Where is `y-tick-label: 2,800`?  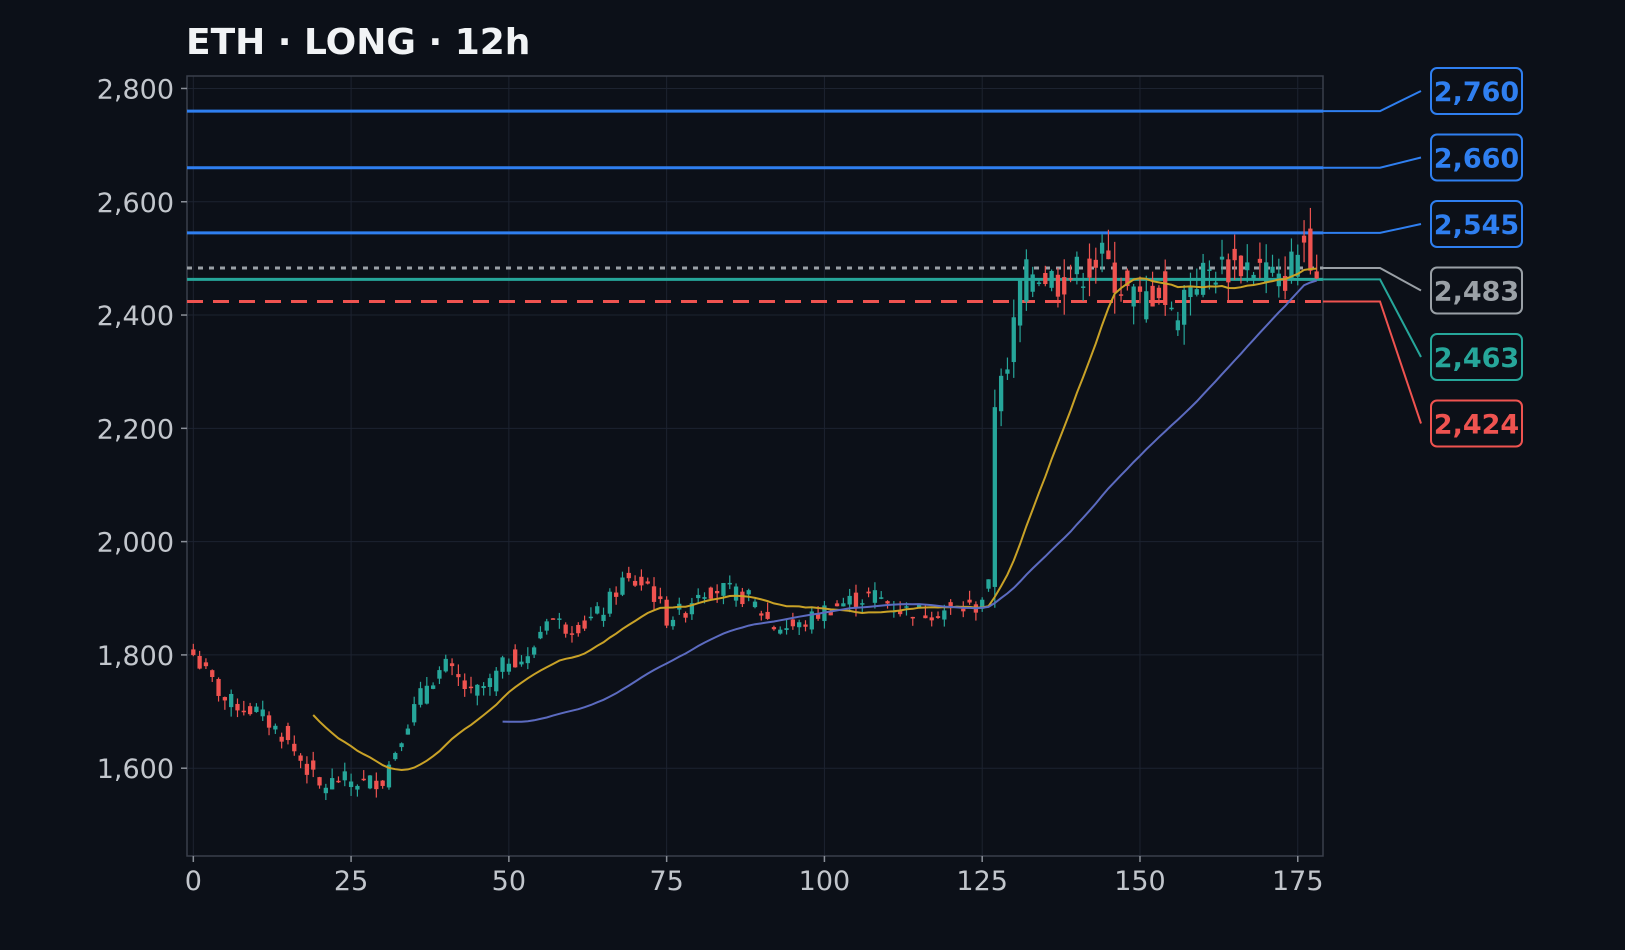
y-tick-label: 2,800 is located at coordinates (135, 89).